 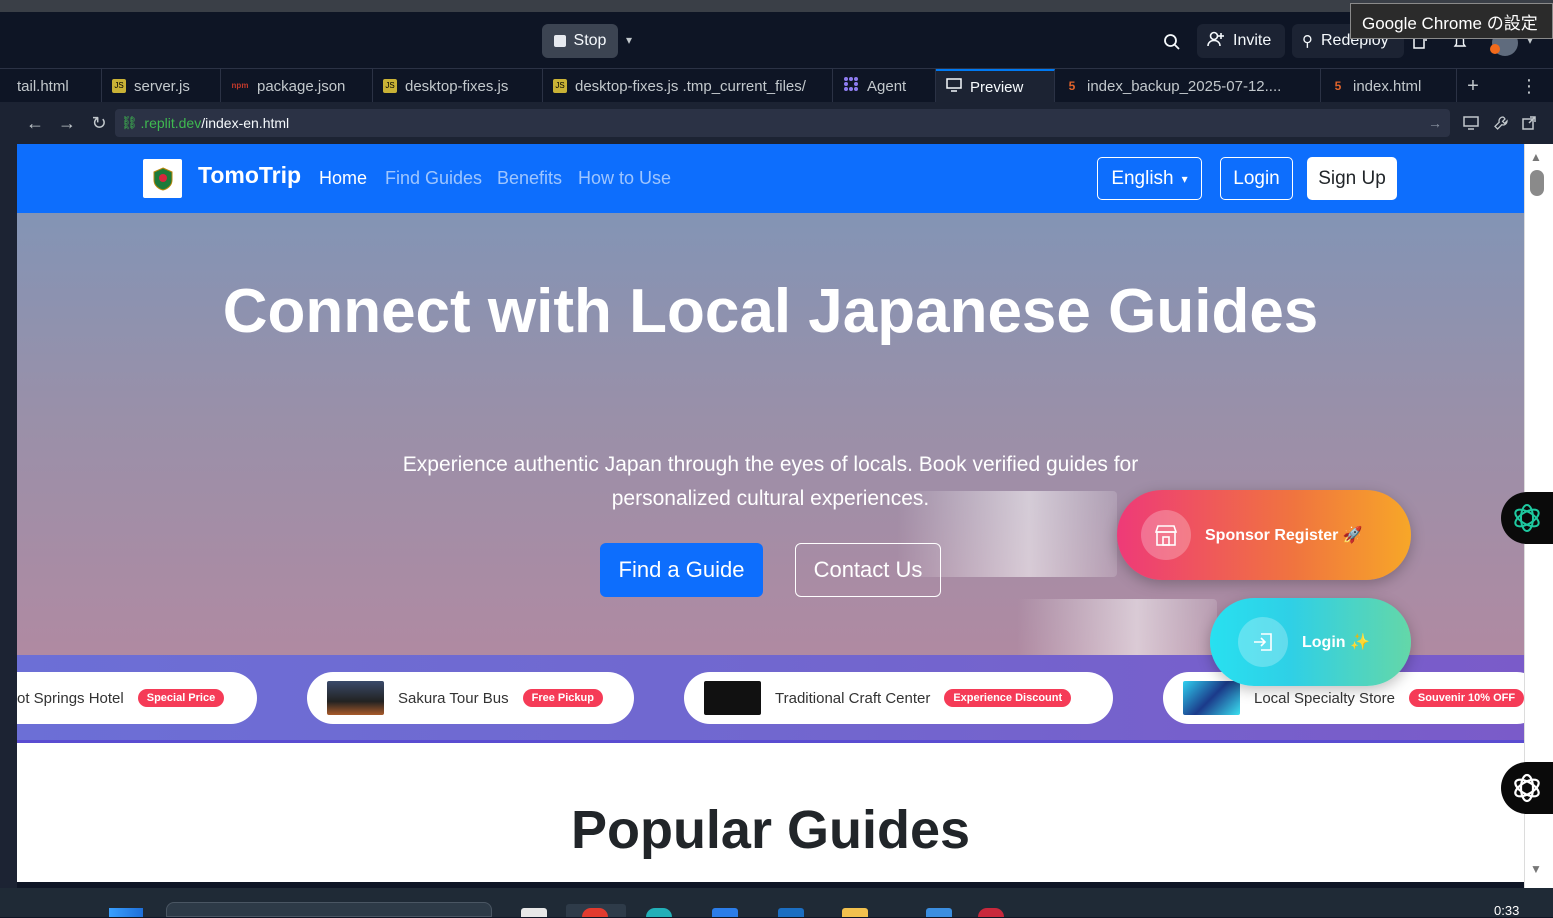 I want to click on invite-label: Invite, so click(x=1252, y=40).